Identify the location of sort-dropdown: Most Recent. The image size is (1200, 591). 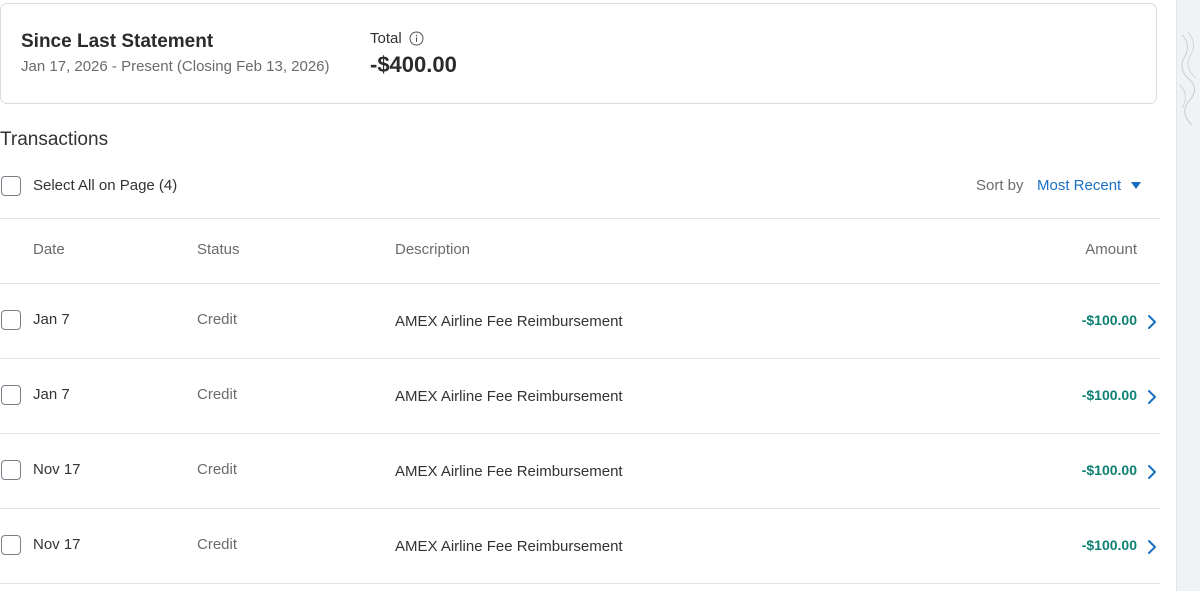
(1089, 185).